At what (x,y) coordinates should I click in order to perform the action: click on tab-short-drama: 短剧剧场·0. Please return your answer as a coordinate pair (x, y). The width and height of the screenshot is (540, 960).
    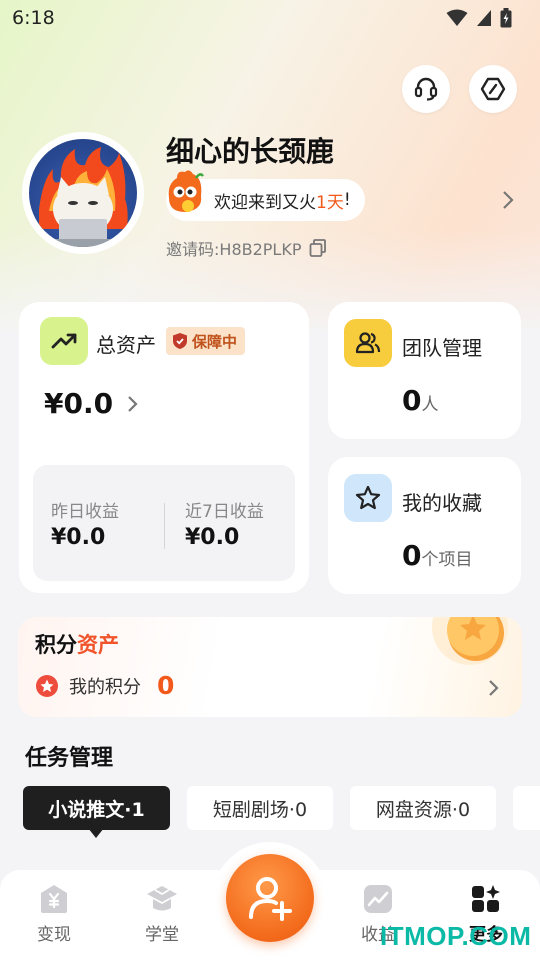
    Looking at the image, I should click on (260, 808).